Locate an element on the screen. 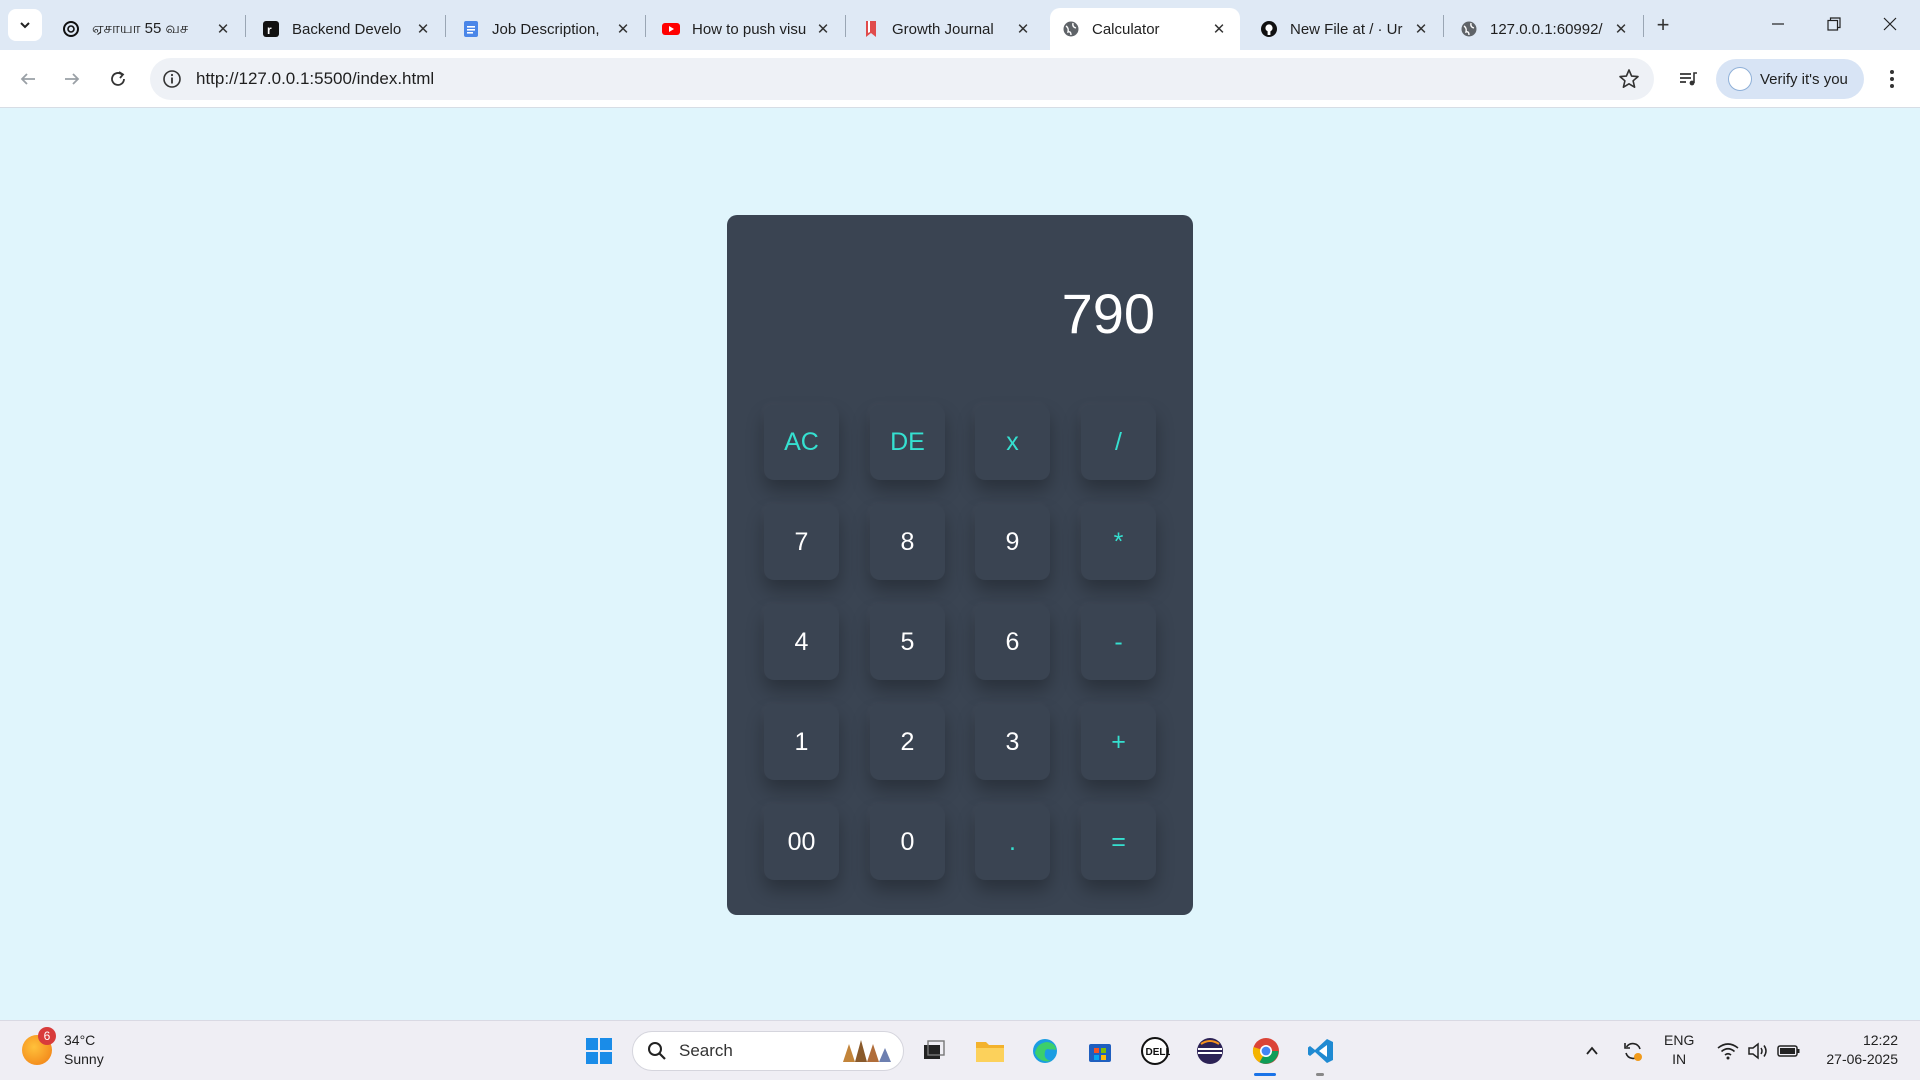 Image resolution: width=1920 pixels, height=1080 pixels. chevron-up-icon is located at coordinates (1592, 1050).